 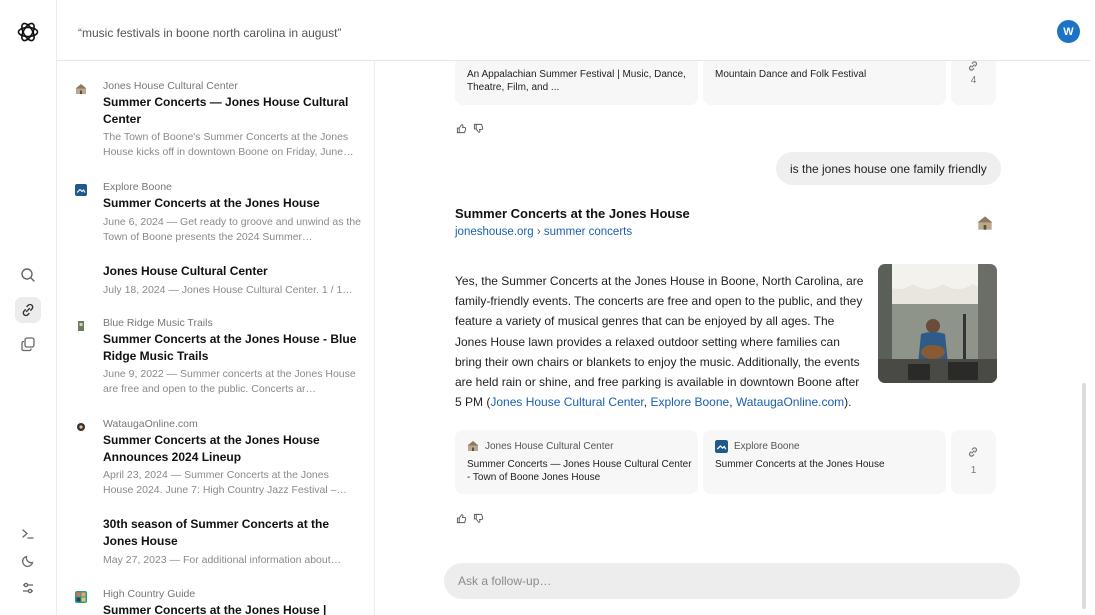 What do you see at coordinates (232, 271) in the screenshot?
I see `result-title: Jones House Cultural Center` at bounding box center [232, 271].